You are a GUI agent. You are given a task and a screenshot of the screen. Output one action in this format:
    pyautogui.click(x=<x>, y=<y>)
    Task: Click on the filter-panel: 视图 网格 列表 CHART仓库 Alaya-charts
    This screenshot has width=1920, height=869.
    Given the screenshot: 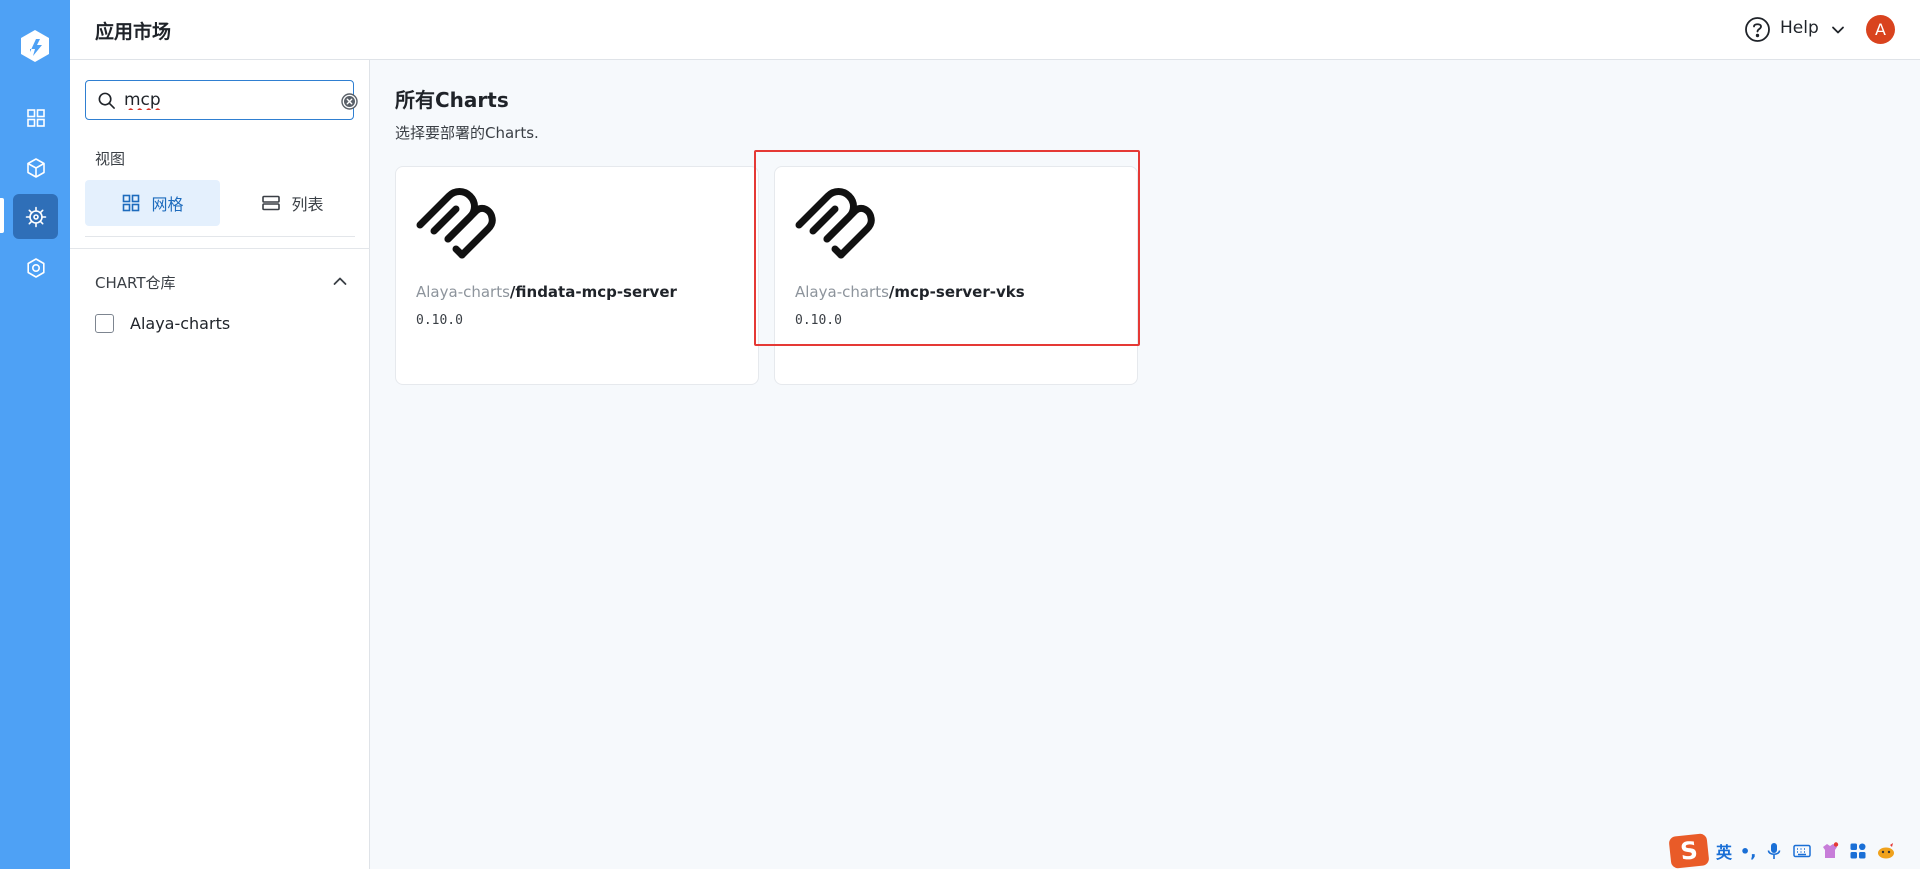 What is the action you would take?
    pyautogui.click(x=220, y=464)
    